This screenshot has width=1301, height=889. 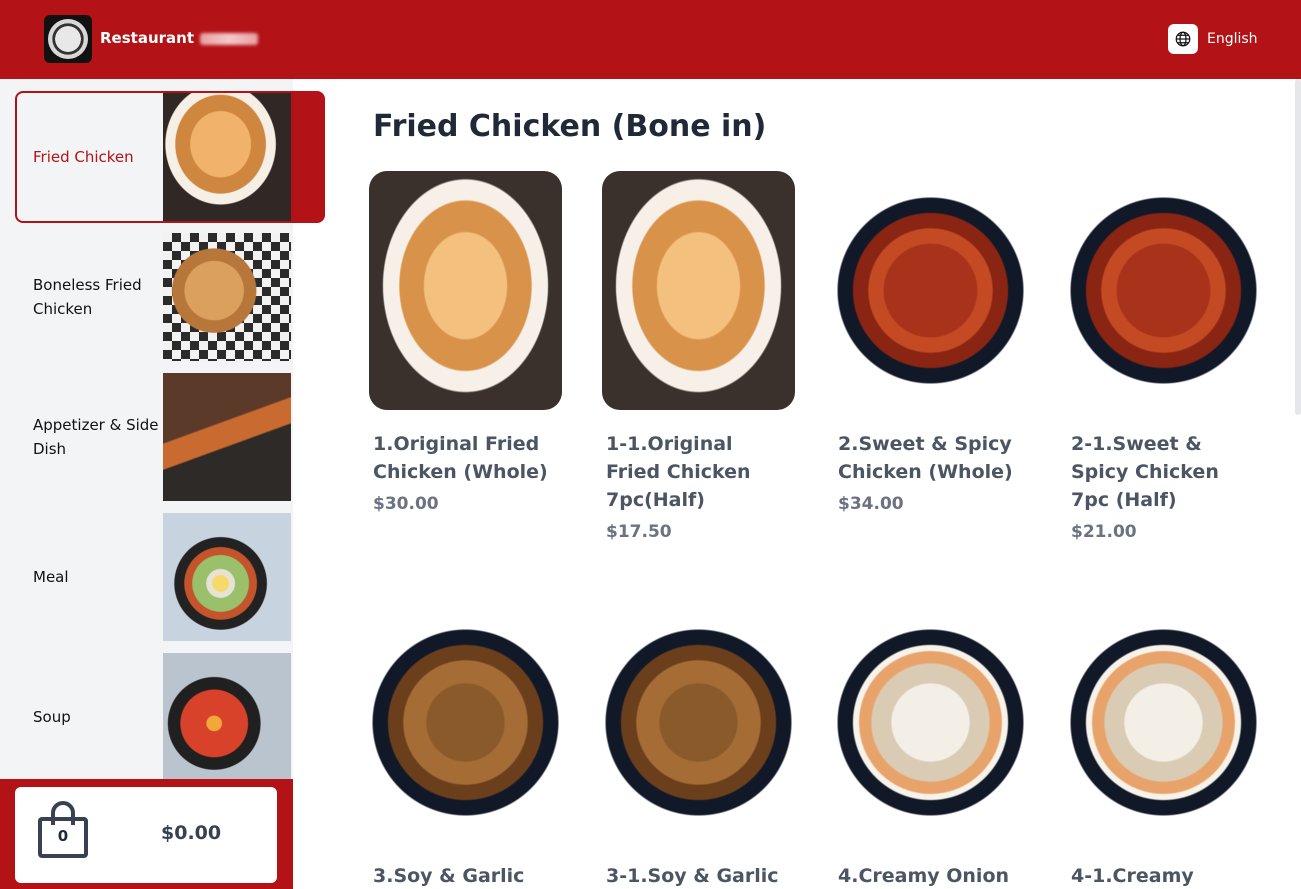 I want to click on category-fried-chicken: Fried Chicken, so click(x=170, y=157).